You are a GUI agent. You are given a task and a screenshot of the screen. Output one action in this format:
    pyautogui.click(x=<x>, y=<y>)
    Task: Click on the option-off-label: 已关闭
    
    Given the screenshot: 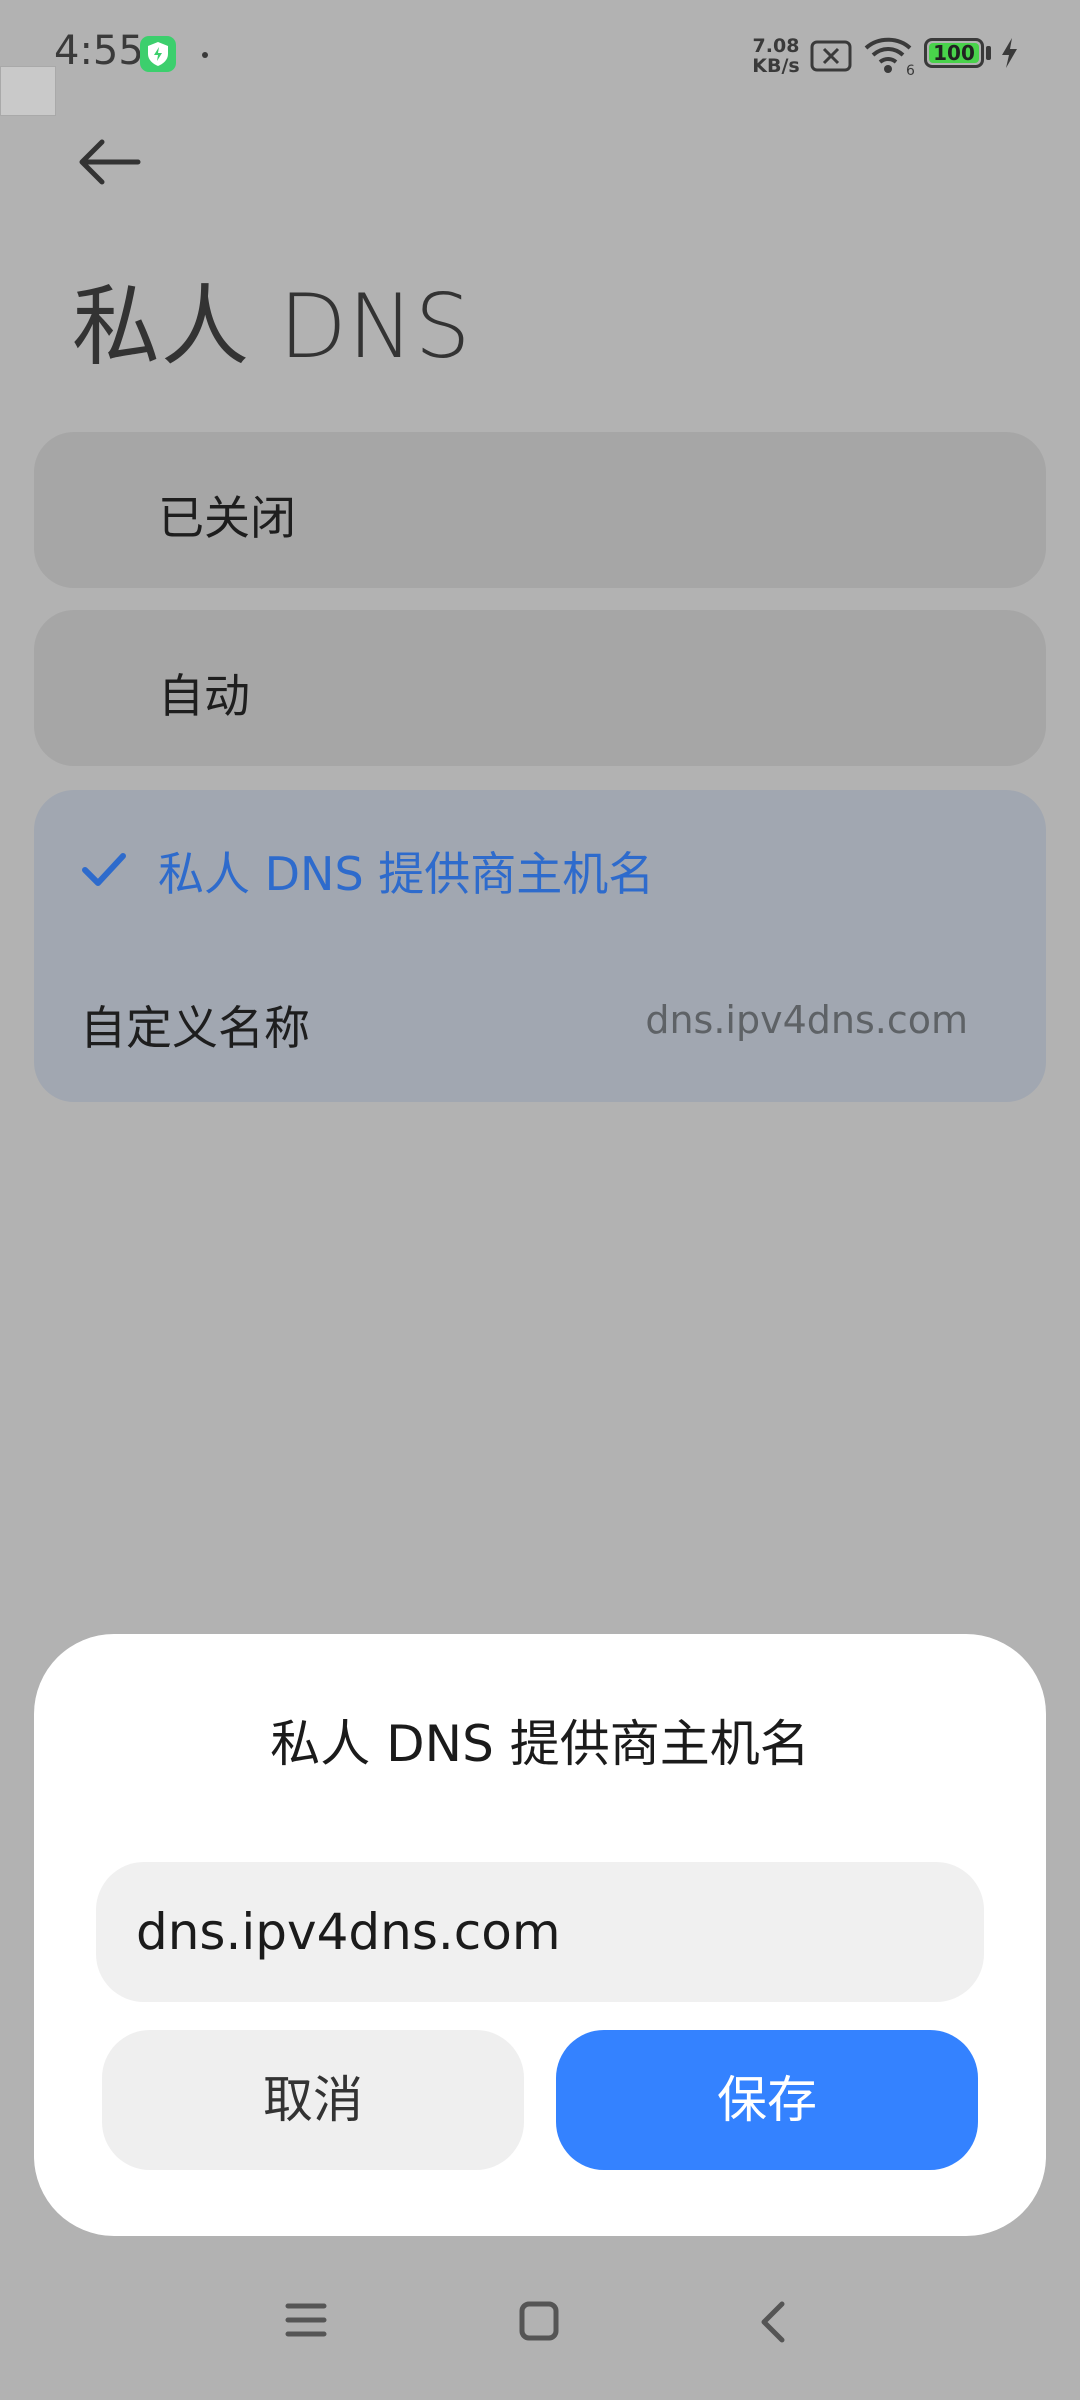 What is the action you would take?
    pyautogui.click(x=227, y=518)
    